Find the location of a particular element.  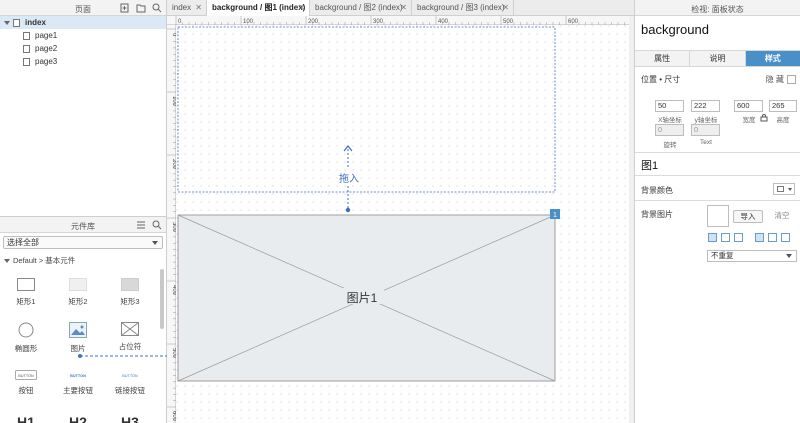

link-button-icon: BUTTON is located at coordinates (130, 376).